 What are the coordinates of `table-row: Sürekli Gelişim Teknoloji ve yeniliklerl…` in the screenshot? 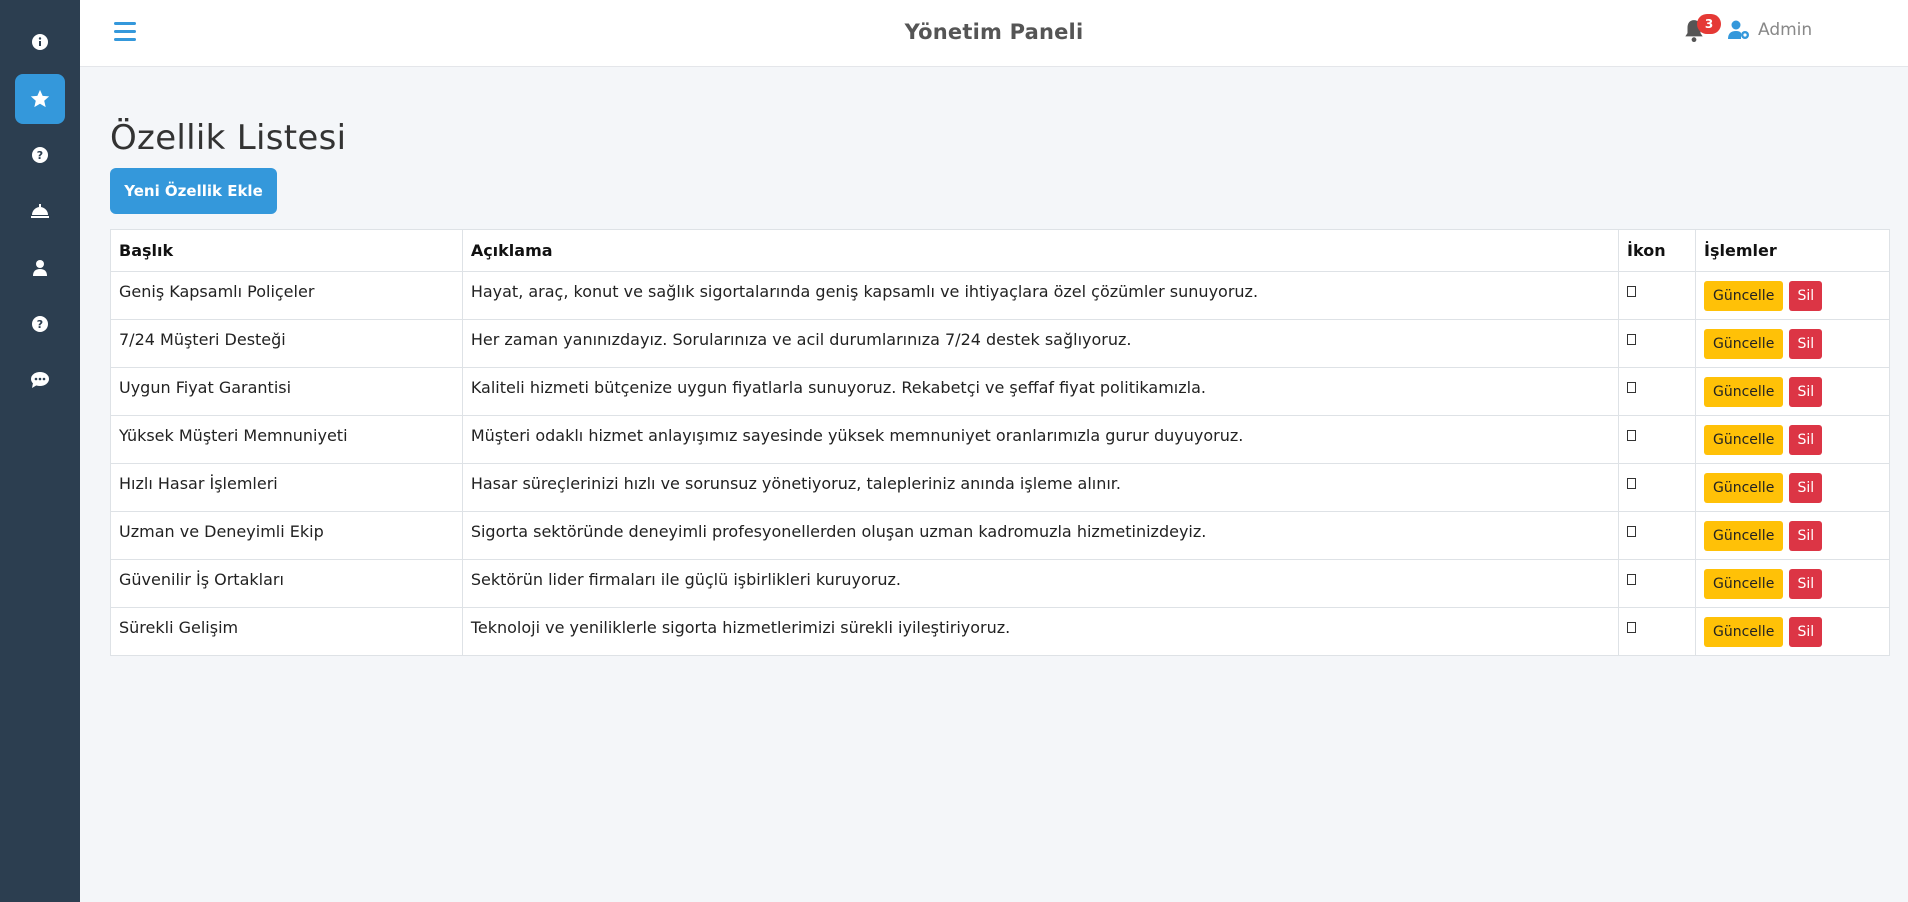 It's located at (1000, 631).